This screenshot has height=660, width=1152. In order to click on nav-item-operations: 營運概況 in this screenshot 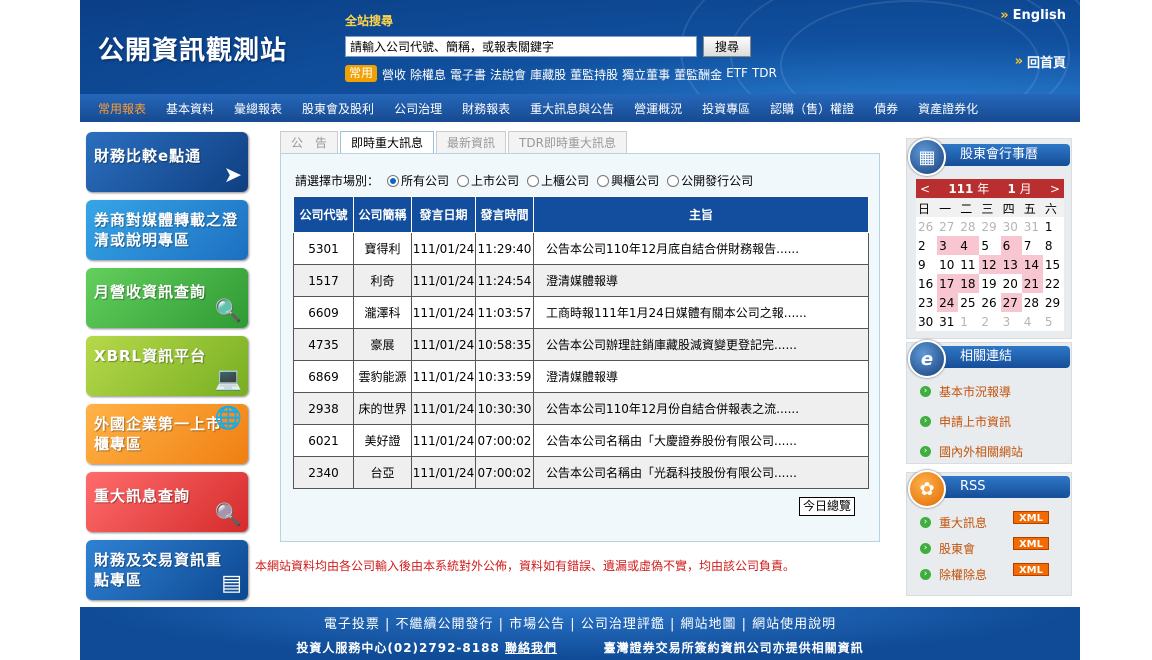, I will do `click(658, 108)`.